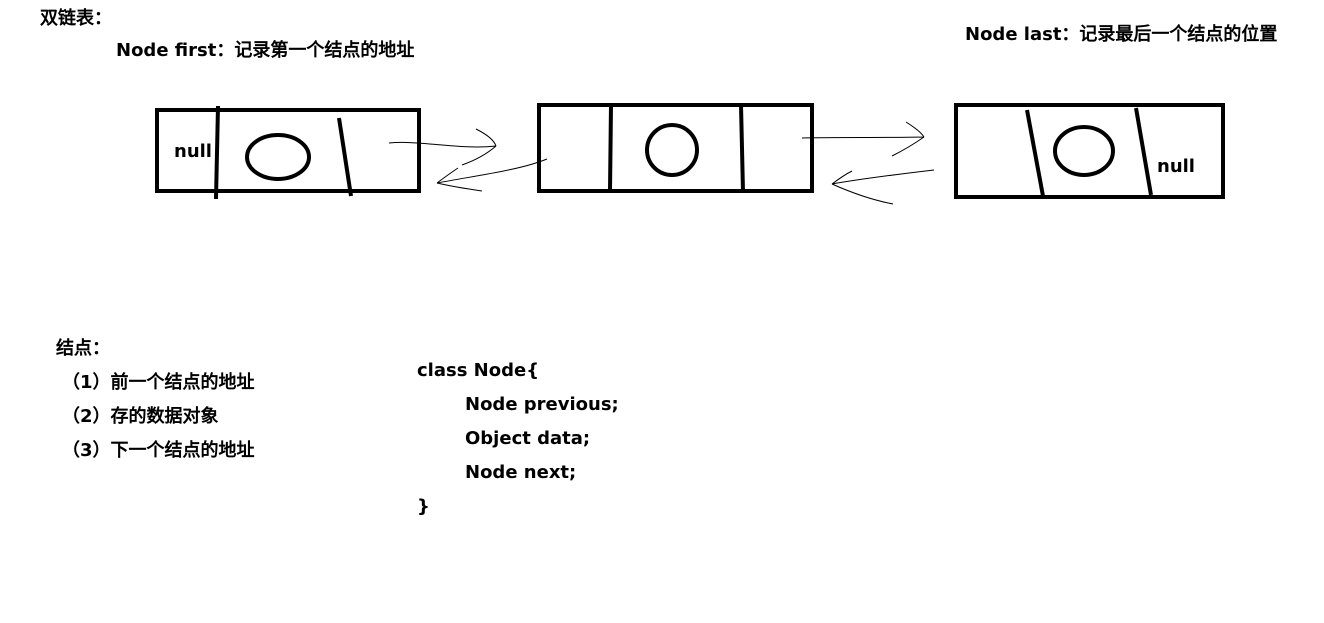  I want to click on node-2-box, so click(675, 148).